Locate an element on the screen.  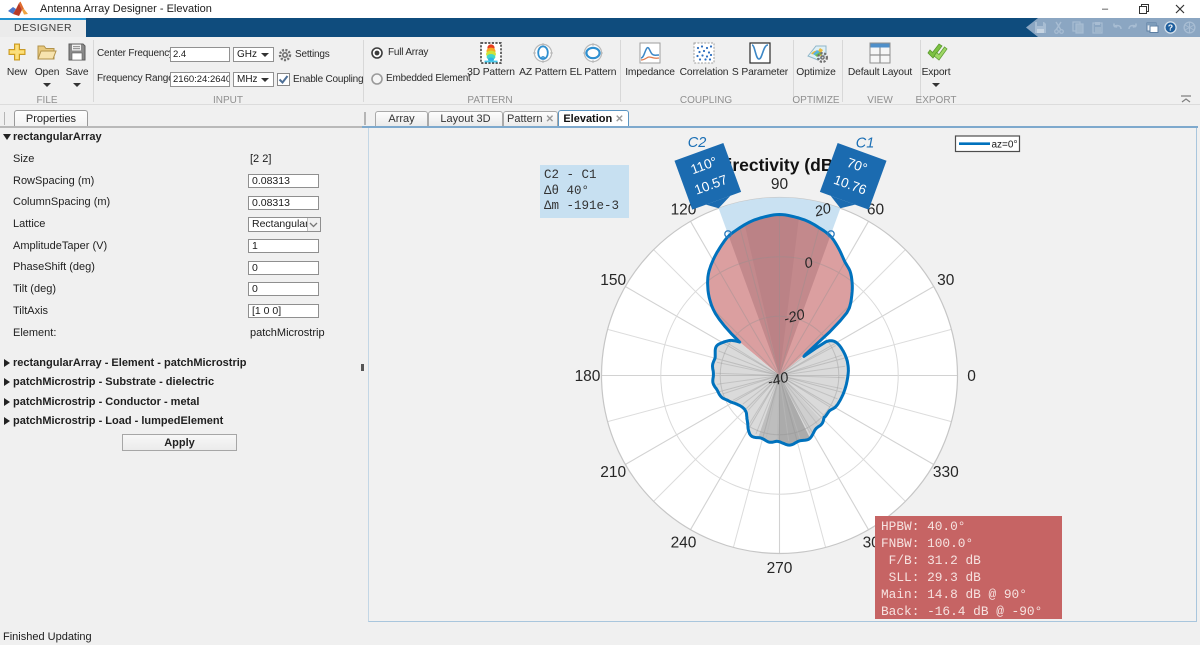
svg-text: az=0° is located at coordinates (1005, 144).